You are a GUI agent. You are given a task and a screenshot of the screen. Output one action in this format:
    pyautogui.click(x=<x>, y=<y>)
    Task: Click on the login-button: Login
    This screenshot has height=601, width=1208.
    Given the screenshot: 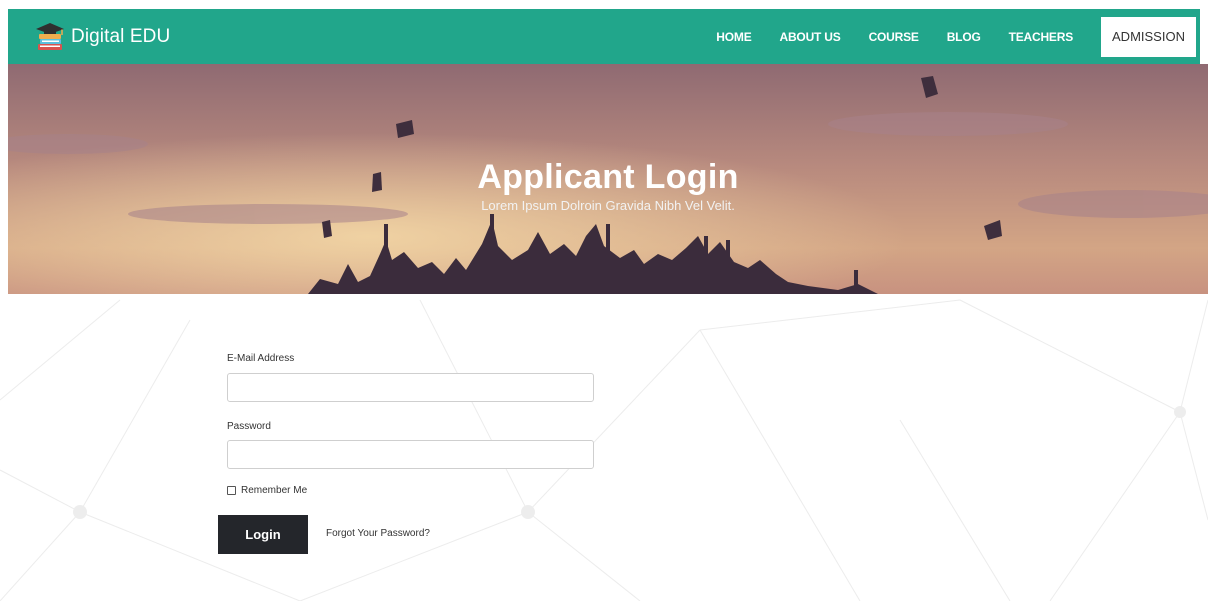 What is the action you would take?
    pyautogui.click(x=263, y=534)
    